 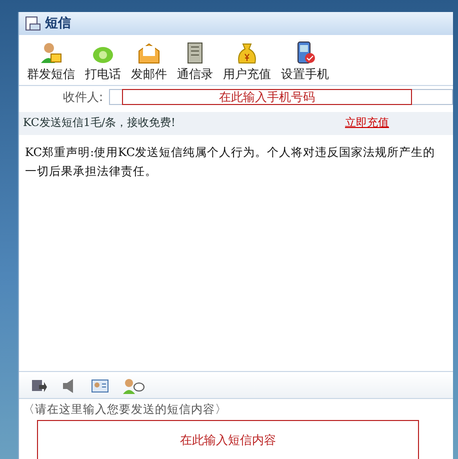 What do you see at coordinates (305, 62) in the screenshot?
I see `toolbar-button: 设置手机` at bounding box center [305, 62].